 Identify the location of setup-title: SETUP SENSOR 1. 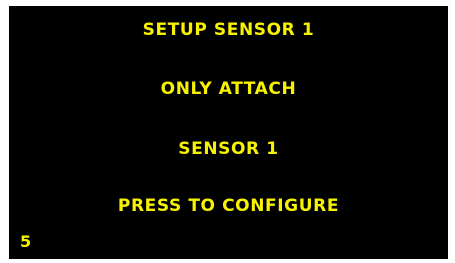
(228, 30).